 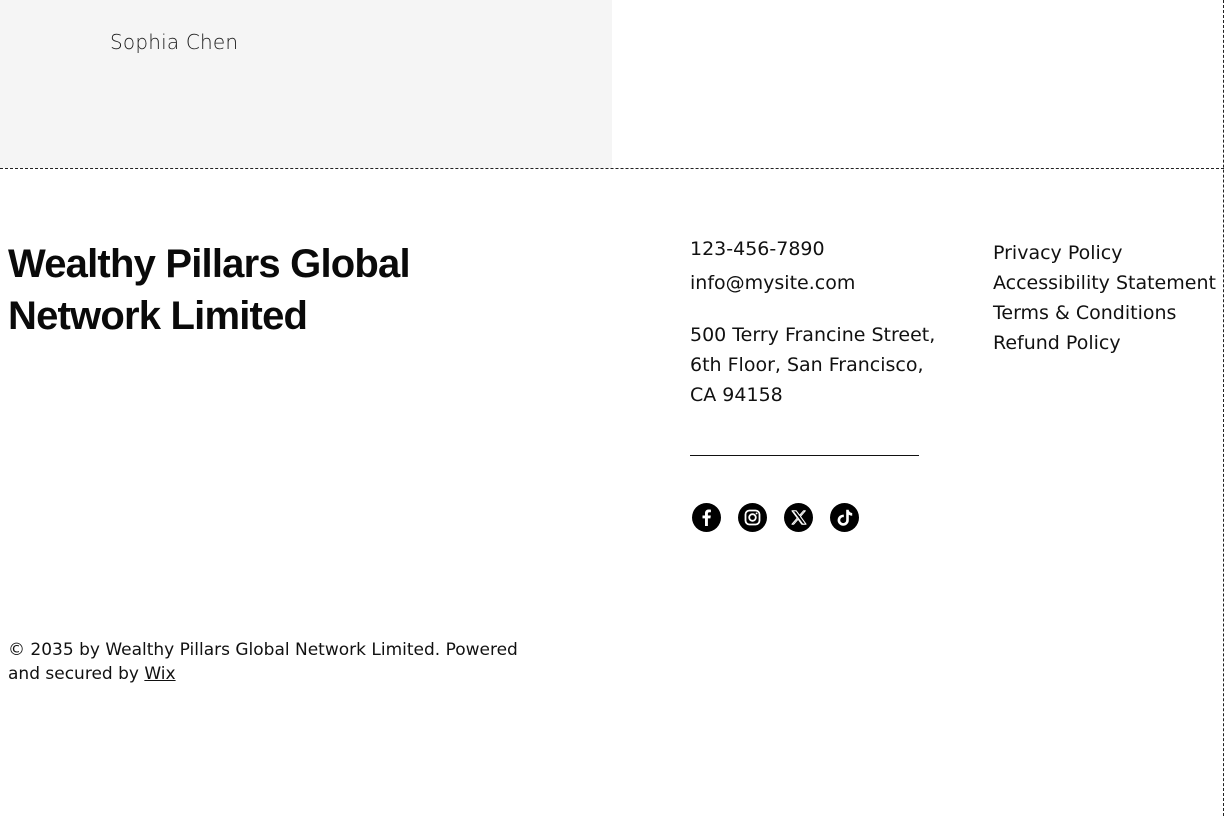 What do you see at coordinates (158, 316) in the screenshot?
I see `brand-line-2: Network Limited` at bounding box center [158, 316].